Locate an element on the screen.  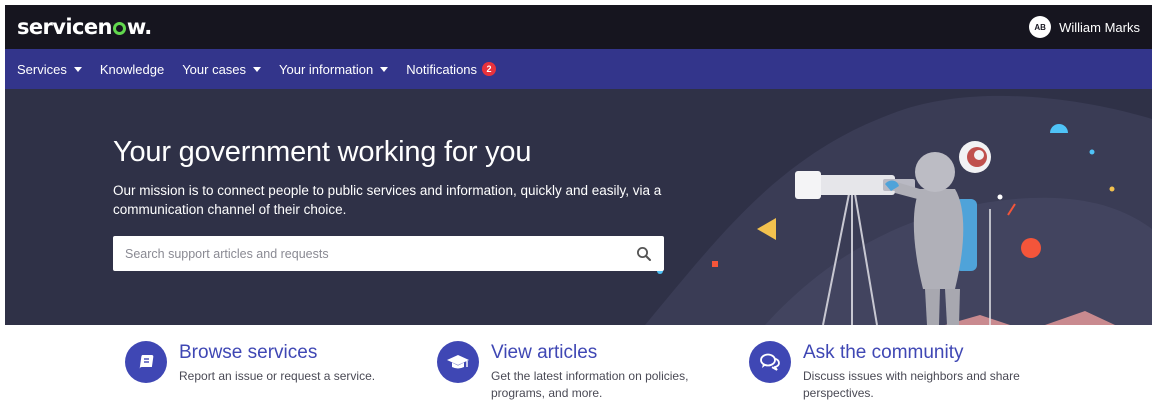
nav-your-cases: Your cases is located at coordinates (222, 69).